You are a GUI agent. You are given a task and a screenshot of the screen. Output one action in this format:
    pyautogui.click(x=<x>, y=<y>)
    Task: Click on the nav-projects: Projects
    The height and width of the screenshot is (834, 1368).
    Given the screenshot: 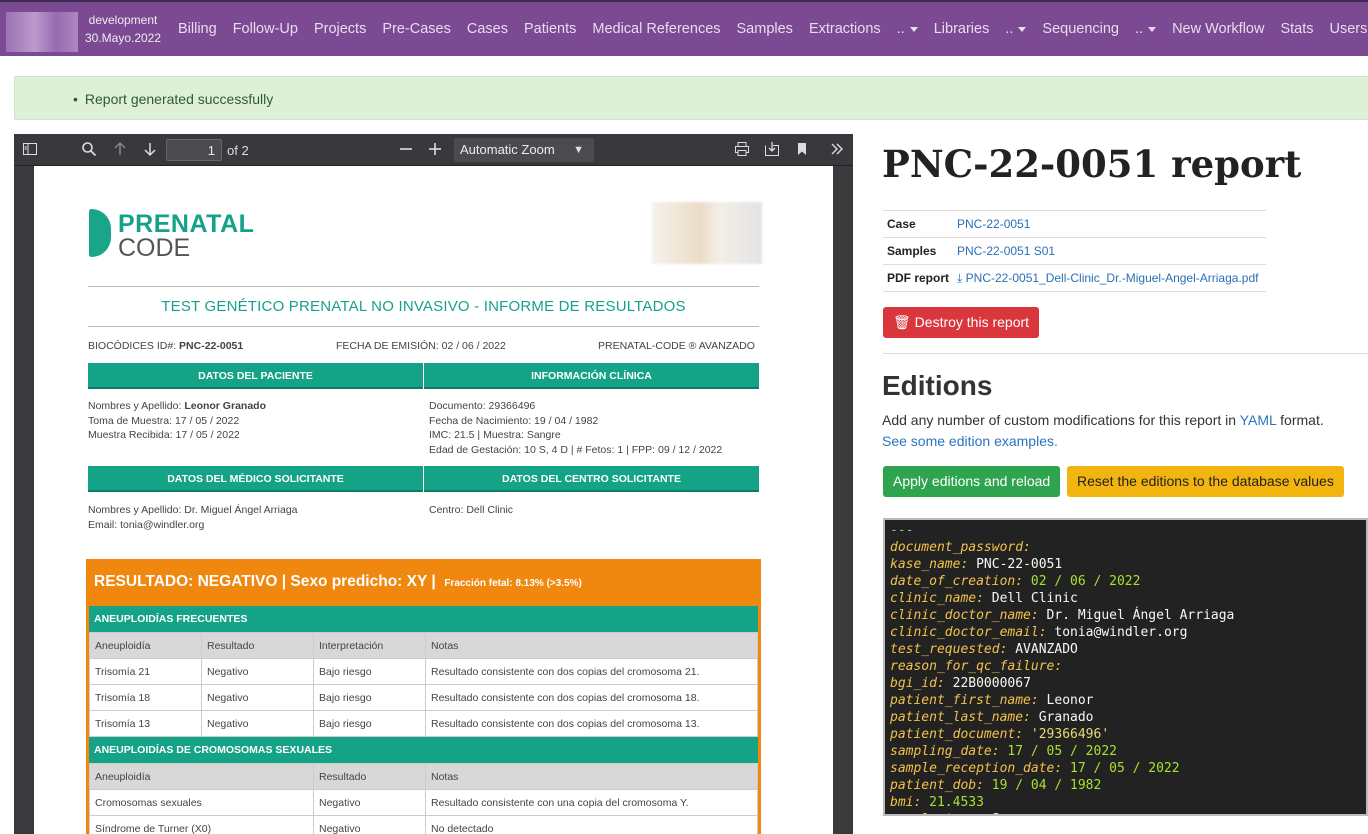 What is the action you would take?
    pyautogui.click(x=340, y=29)
    